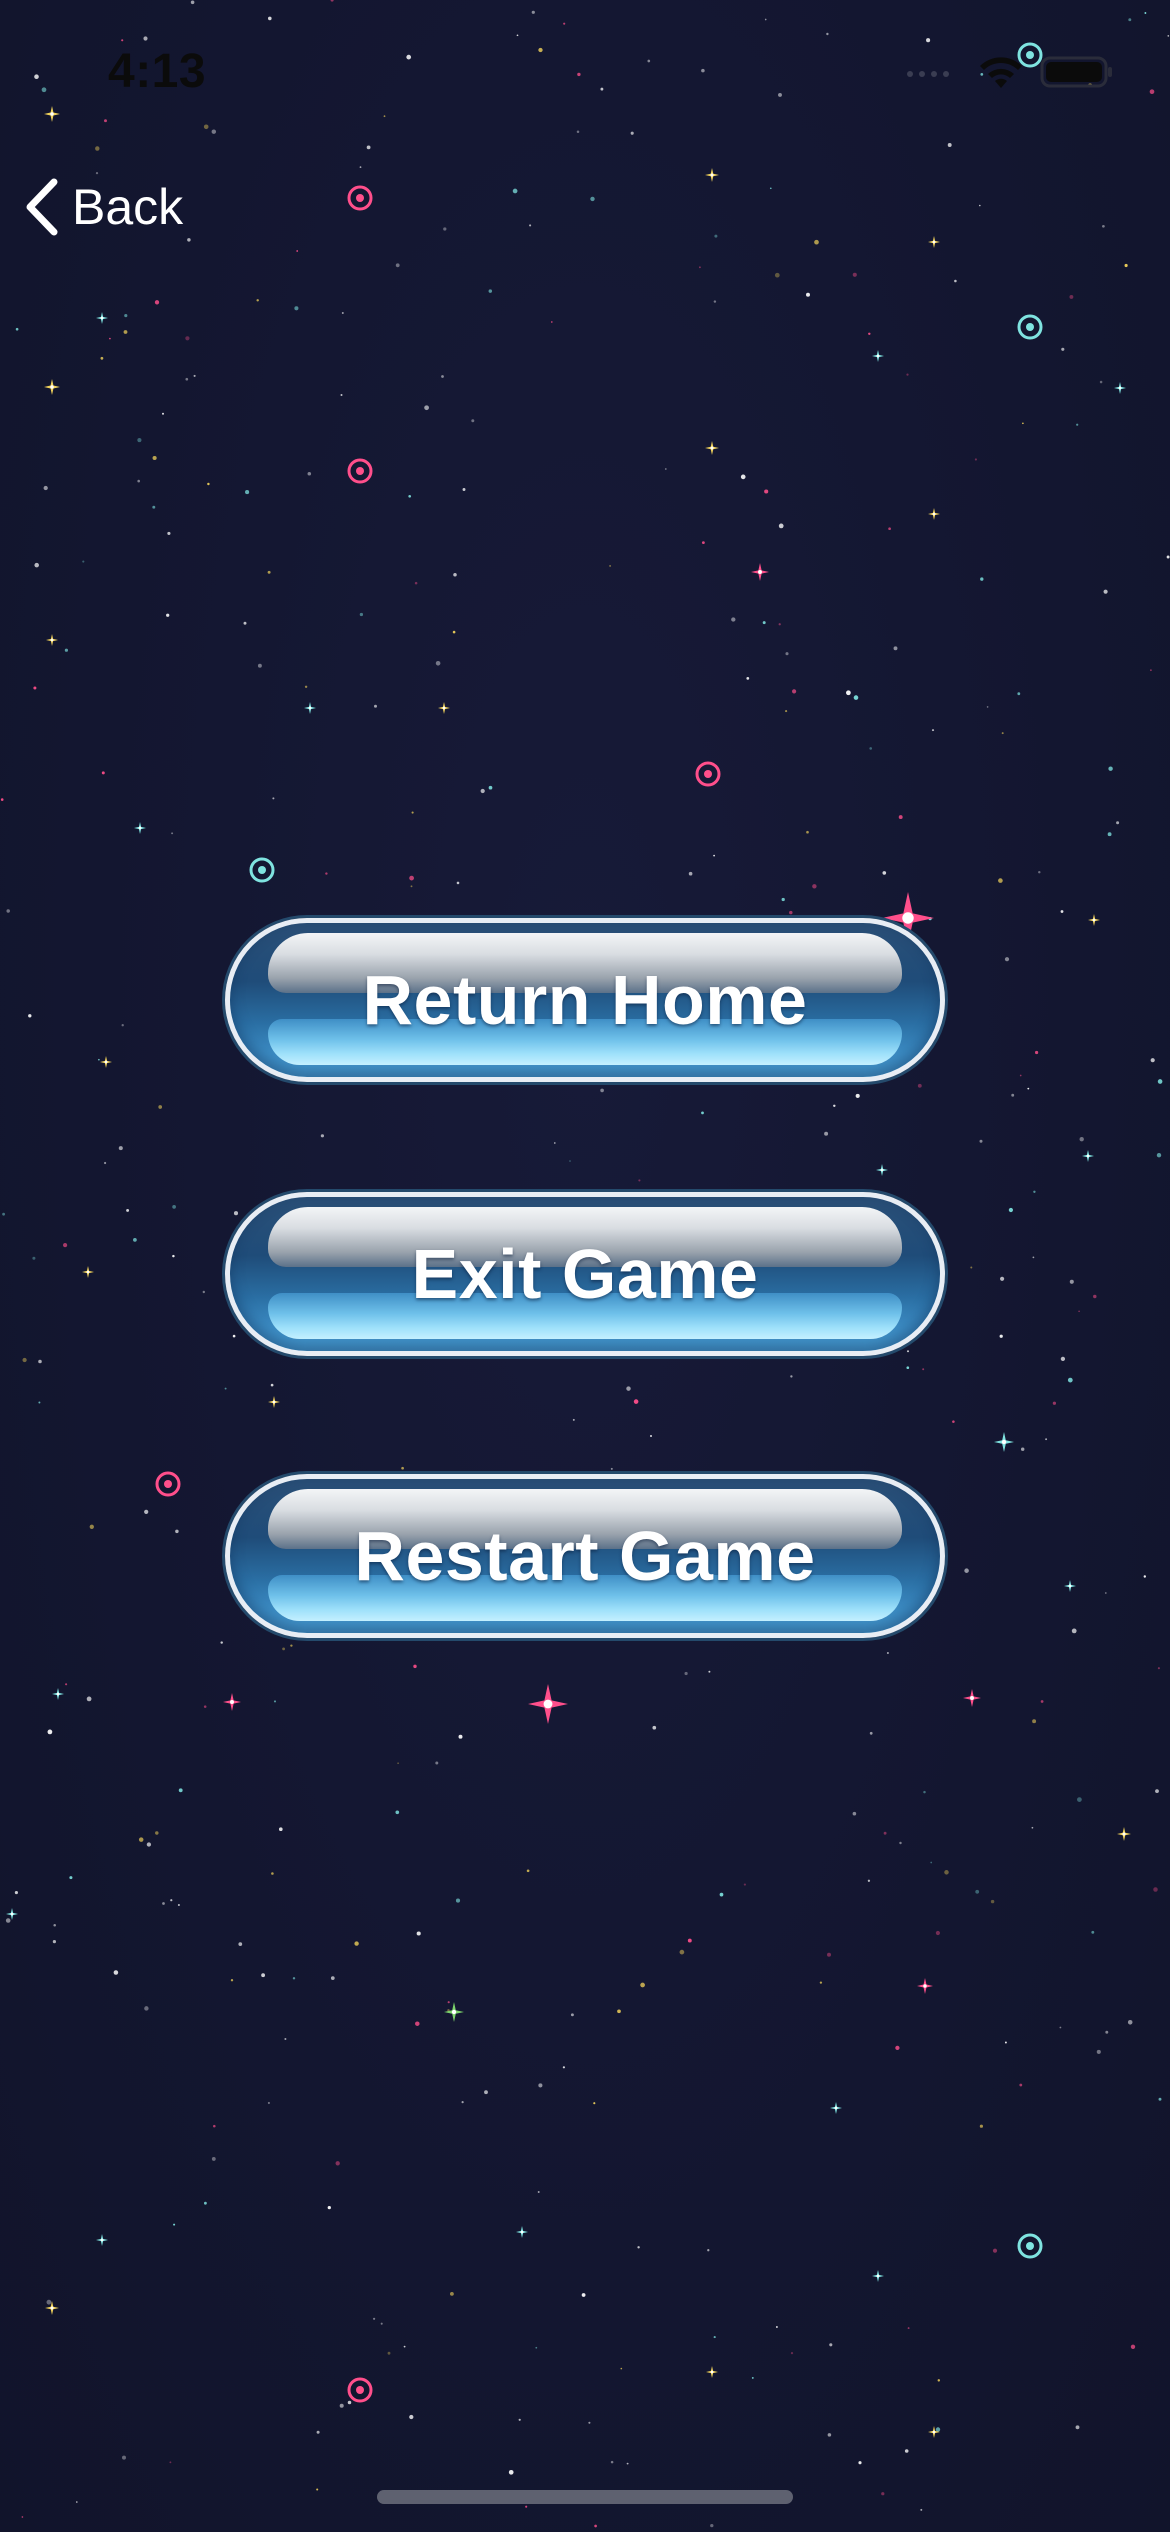 The width and height of the screenshot is (1170, 2532). I want to click on restart-game-button: Restart Game, so click(585, 1556).